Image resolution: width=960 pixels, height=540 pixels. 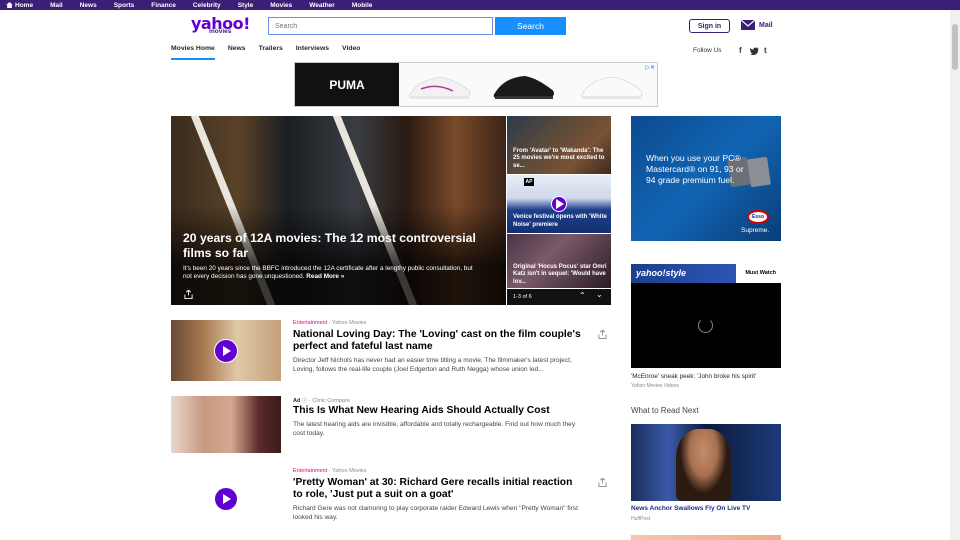 What do you see at coordinates (529, 182) in the screenshot?
I see `ap-badge: AP` at bounding box center [529, 182].